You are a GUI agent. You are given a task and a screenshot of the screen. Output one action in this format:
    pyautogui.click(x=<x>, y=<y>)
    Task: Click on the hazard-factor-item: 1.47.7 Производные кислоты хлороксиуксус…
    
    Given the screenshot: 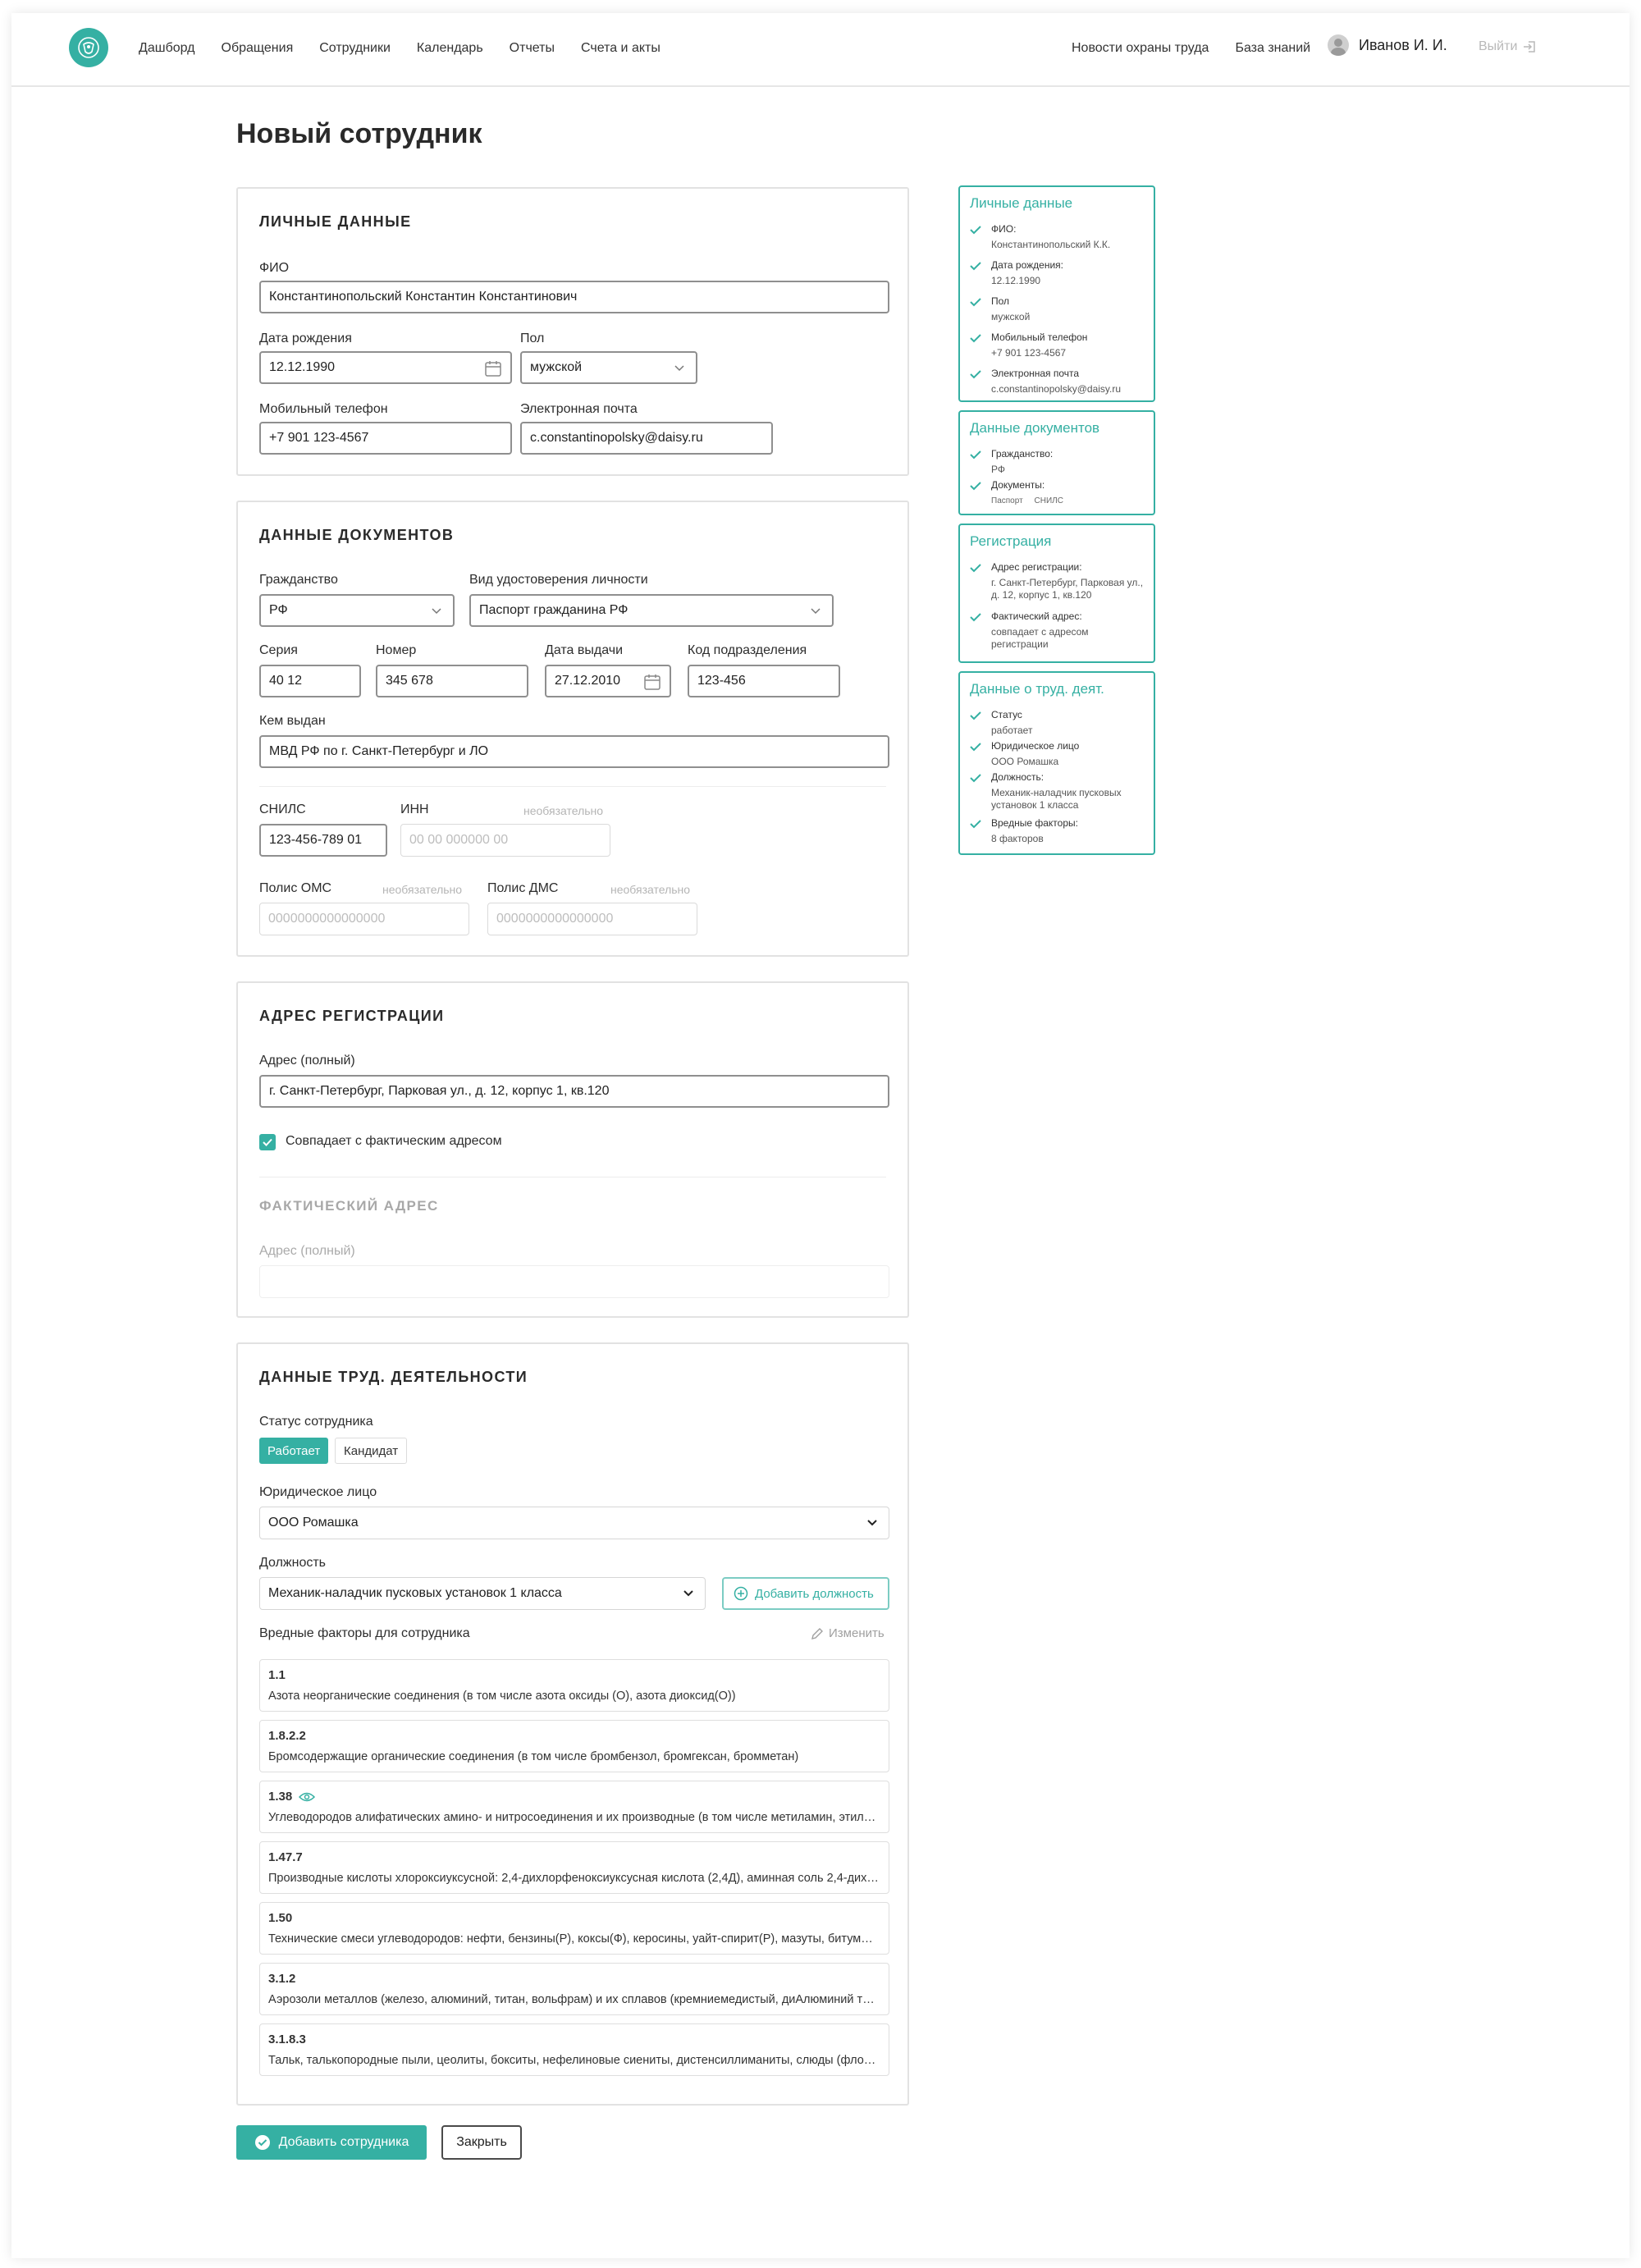 What is the action you would take?
    pyautogui.click(x=574, y=1867)
    